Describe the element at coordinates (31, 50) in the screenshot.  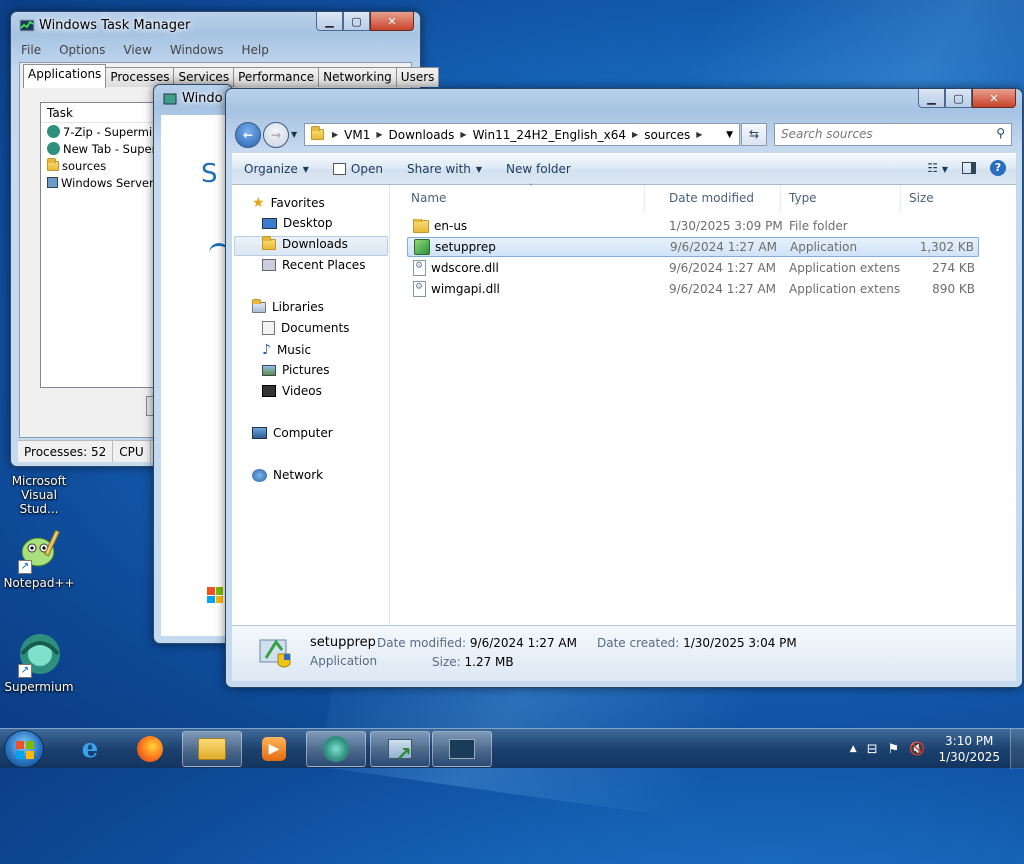
I see `menu-file: File` at that location.